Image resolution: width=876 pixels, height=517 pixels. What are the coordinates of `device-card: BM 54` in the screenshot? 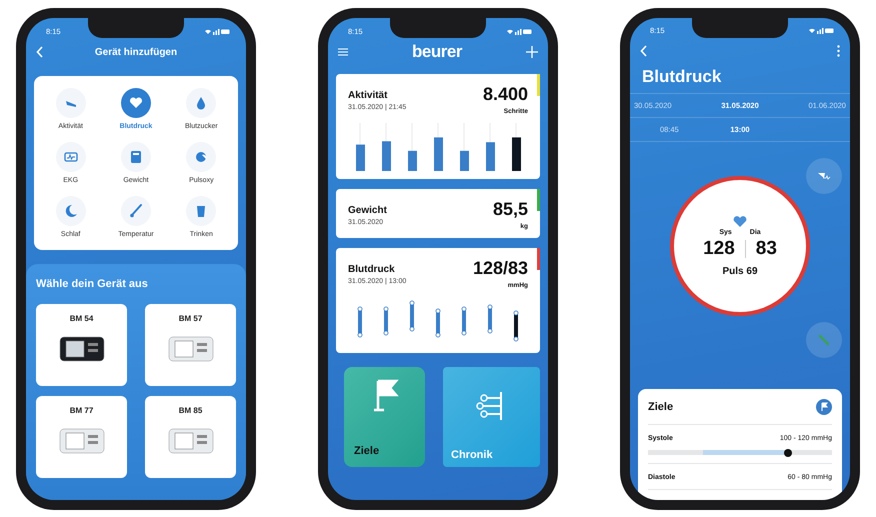 It's located at (81, 345).